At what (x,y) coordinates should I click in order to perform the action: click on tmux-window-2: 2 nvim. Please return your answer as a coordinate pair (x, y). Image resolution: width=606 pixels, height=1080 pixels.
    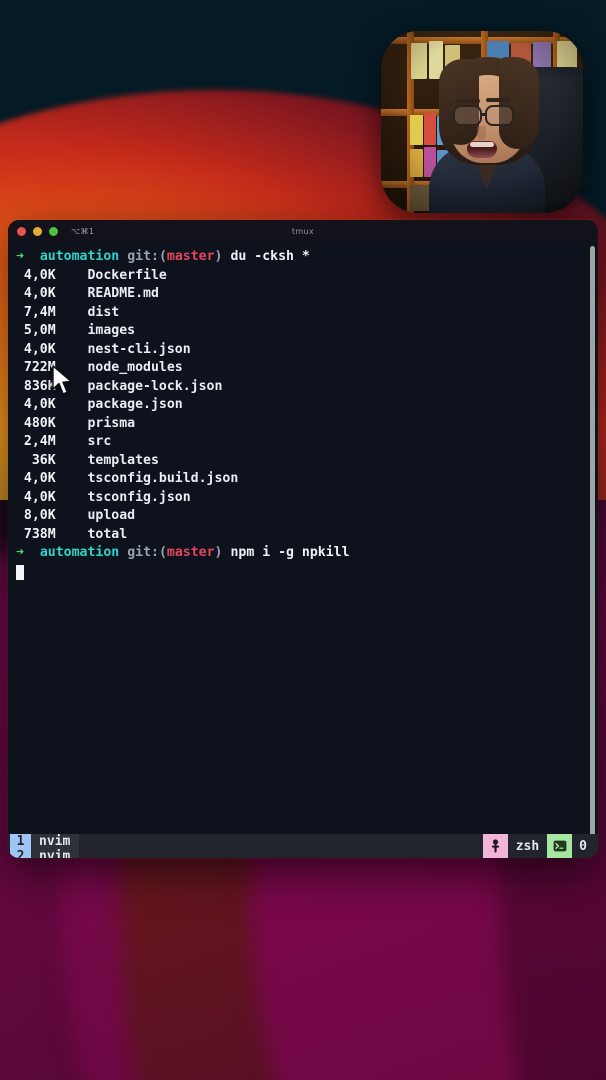
    Looking at the image, I should click on (123, 853).